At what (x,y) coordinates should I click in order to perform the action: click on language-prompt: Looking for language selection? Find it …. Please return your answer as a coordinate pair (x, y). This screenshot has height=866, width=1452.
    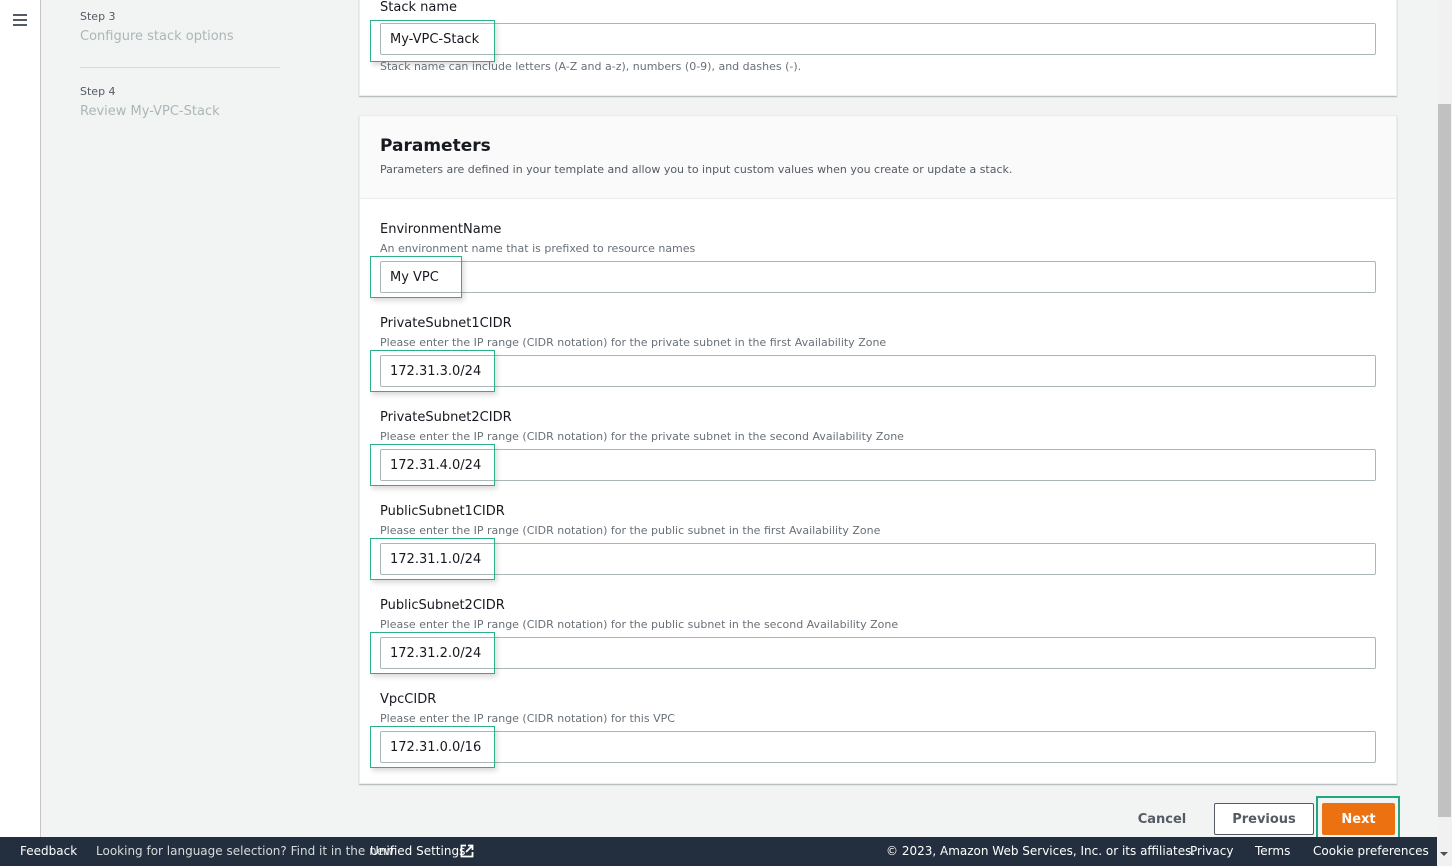
    Looking at the image, I should click on (245, 851).